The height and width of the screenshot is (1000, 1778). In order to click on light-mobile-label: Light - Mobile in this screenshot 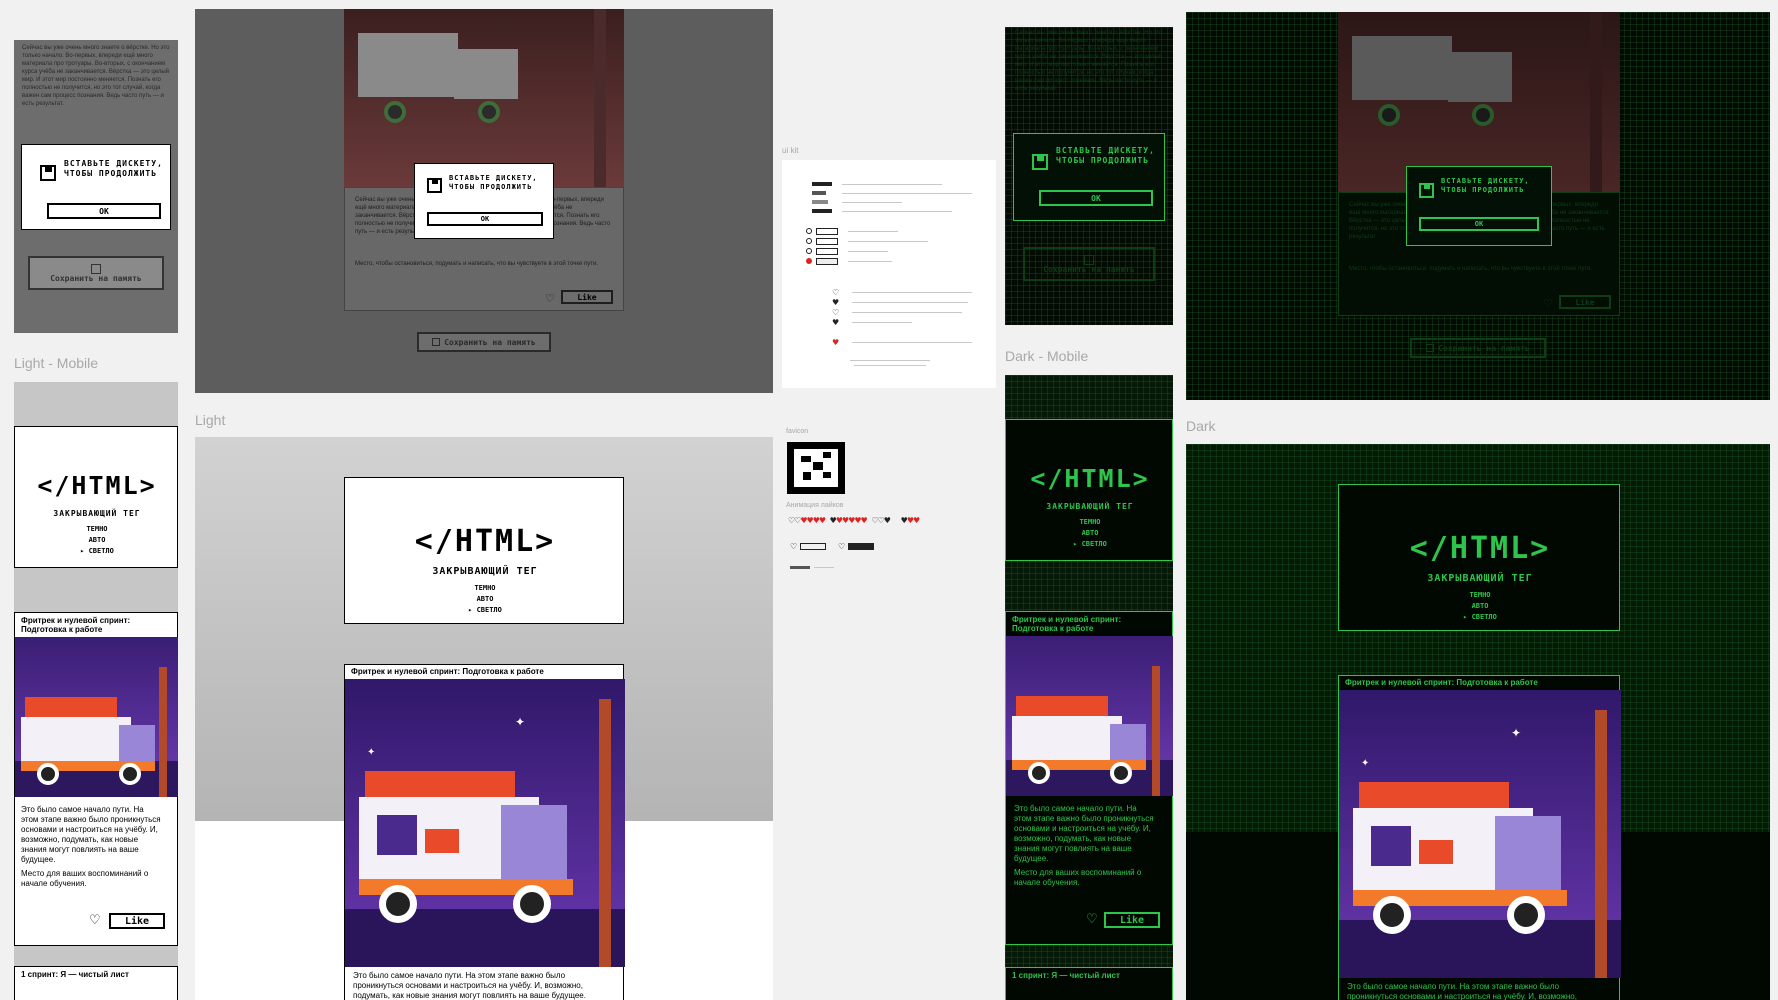, I will do `click(56, 363)`.